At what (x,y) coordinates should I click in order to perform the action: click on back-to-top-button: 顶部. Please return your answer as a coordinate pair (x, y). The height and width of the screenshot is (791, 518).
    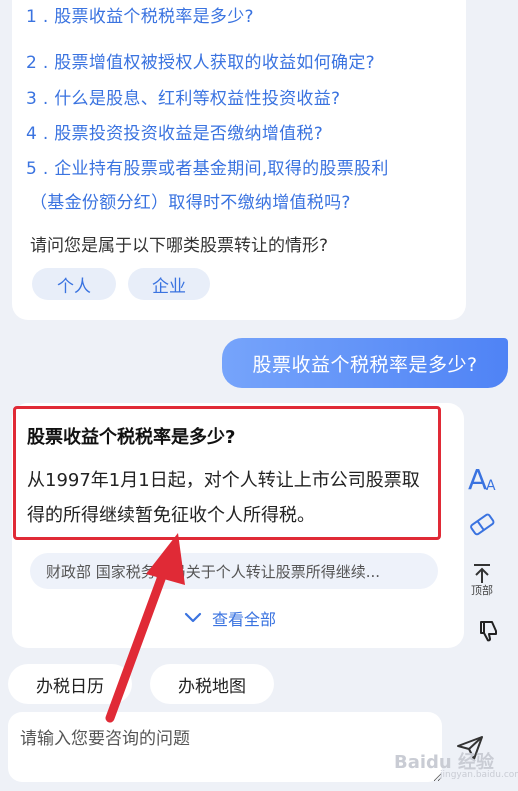
    Looking at the image, I should click on (482, 580).